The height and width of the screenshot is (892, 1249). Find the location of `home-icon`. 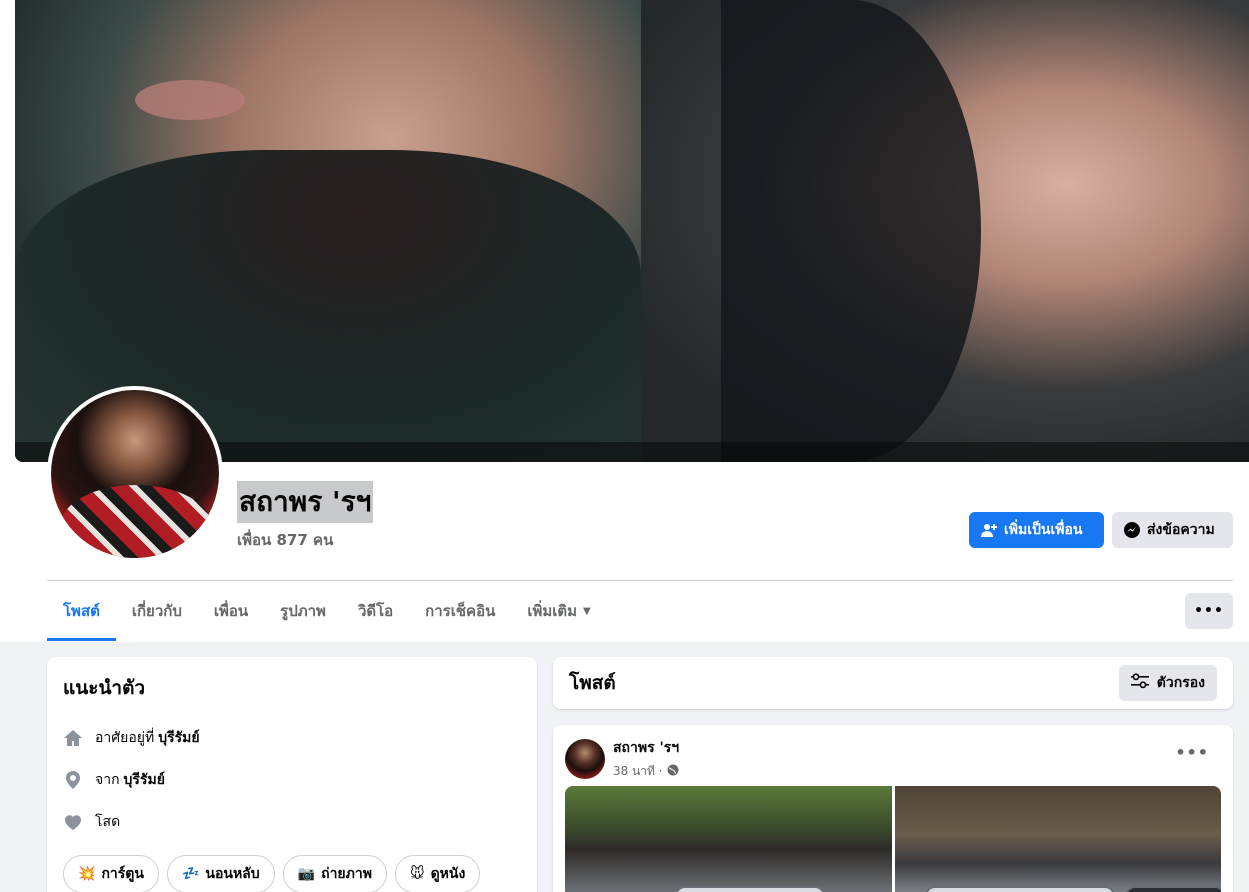

home-icon is located at coordinates (73, 738).